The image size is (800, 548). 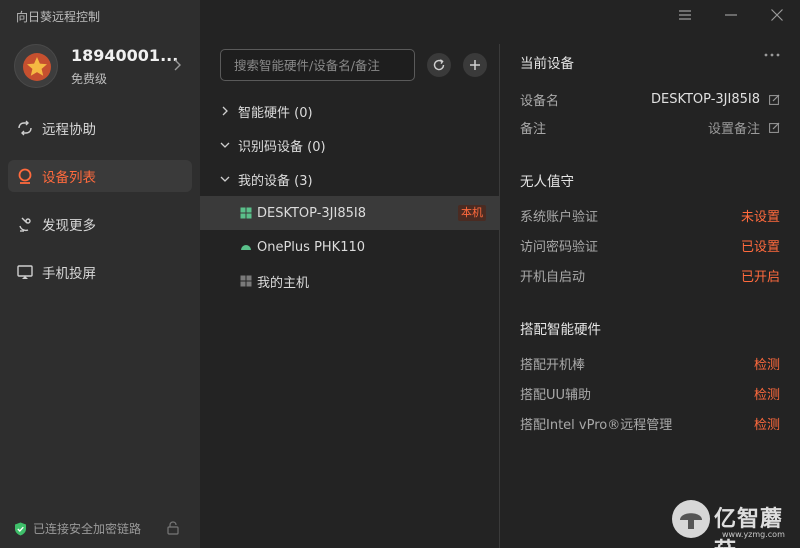 I want to click on android-icon, so click(x=246, y=247).